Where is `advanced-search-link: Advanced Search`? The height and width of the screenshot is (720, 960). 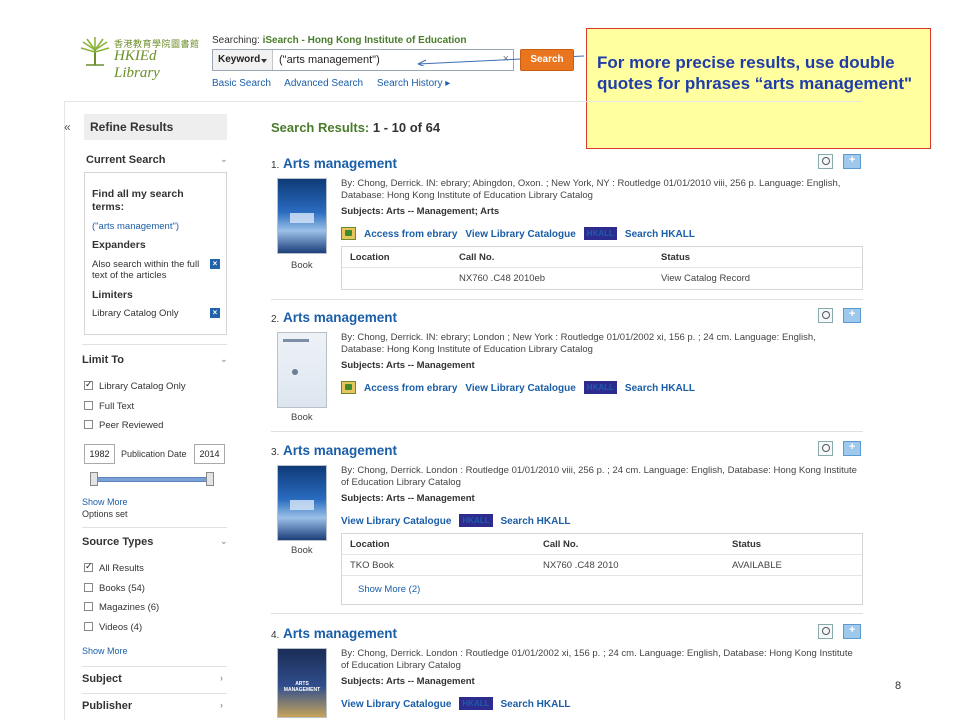
advanced-search-link: Advanced Search is located at coordinates (323, 83).